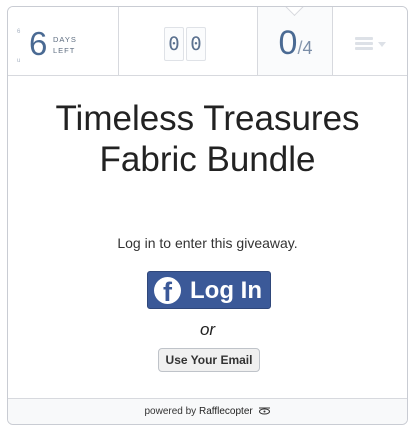  Describe the element at coordinates (264, 411) in the screenshot. I see `rafflecopter-logo-icon` at that location.